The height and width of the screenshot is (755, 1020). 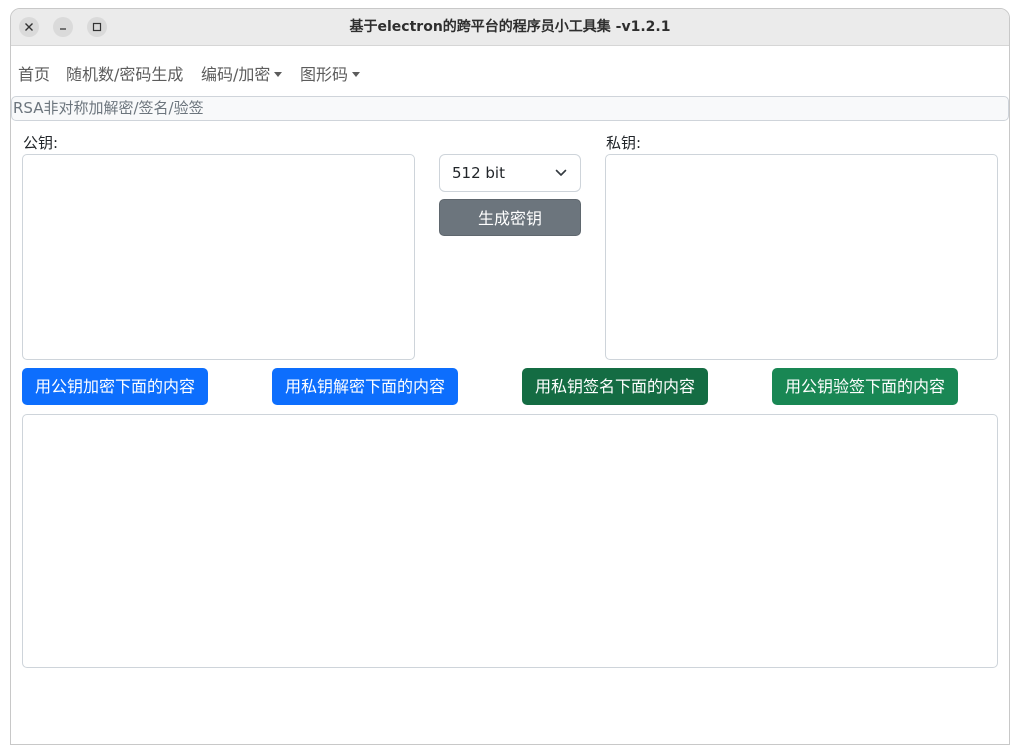 What do you see at coordinates (510, 173) in the screenshot?
I see `key-size-select: 512 bit` at bounding box center [510, 173].